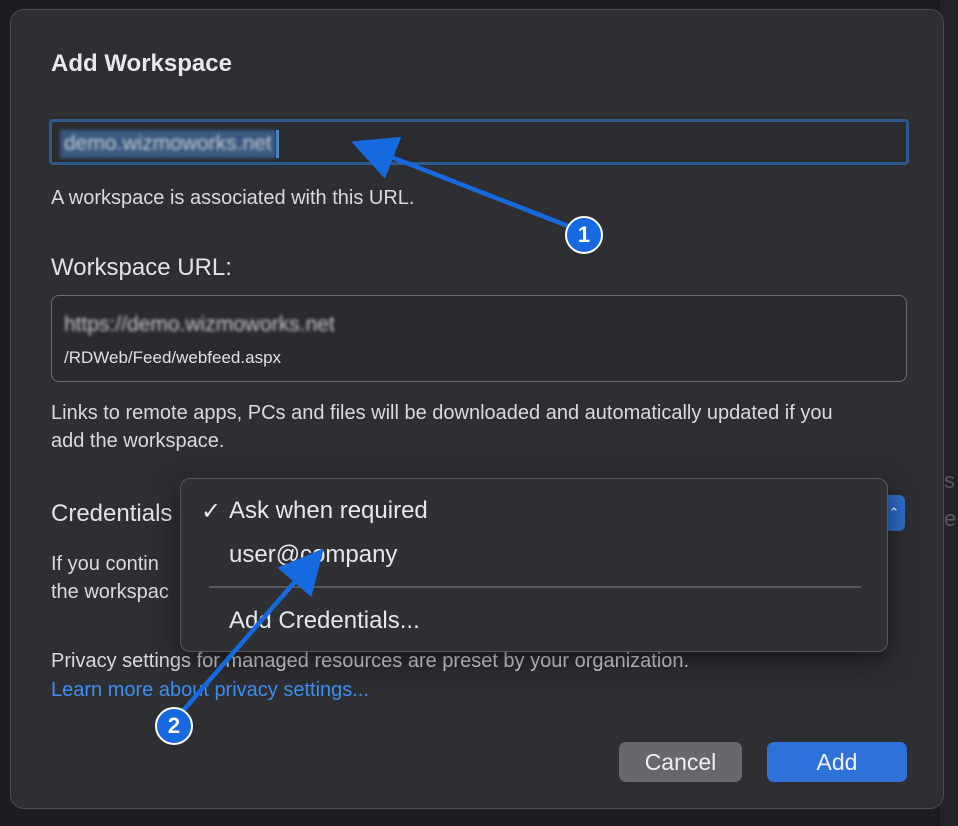  Describe the element at coordinates (199, 324) in the screenshot. I see `workspace-url-host: https://demo.wizmoworks.net` at that location.